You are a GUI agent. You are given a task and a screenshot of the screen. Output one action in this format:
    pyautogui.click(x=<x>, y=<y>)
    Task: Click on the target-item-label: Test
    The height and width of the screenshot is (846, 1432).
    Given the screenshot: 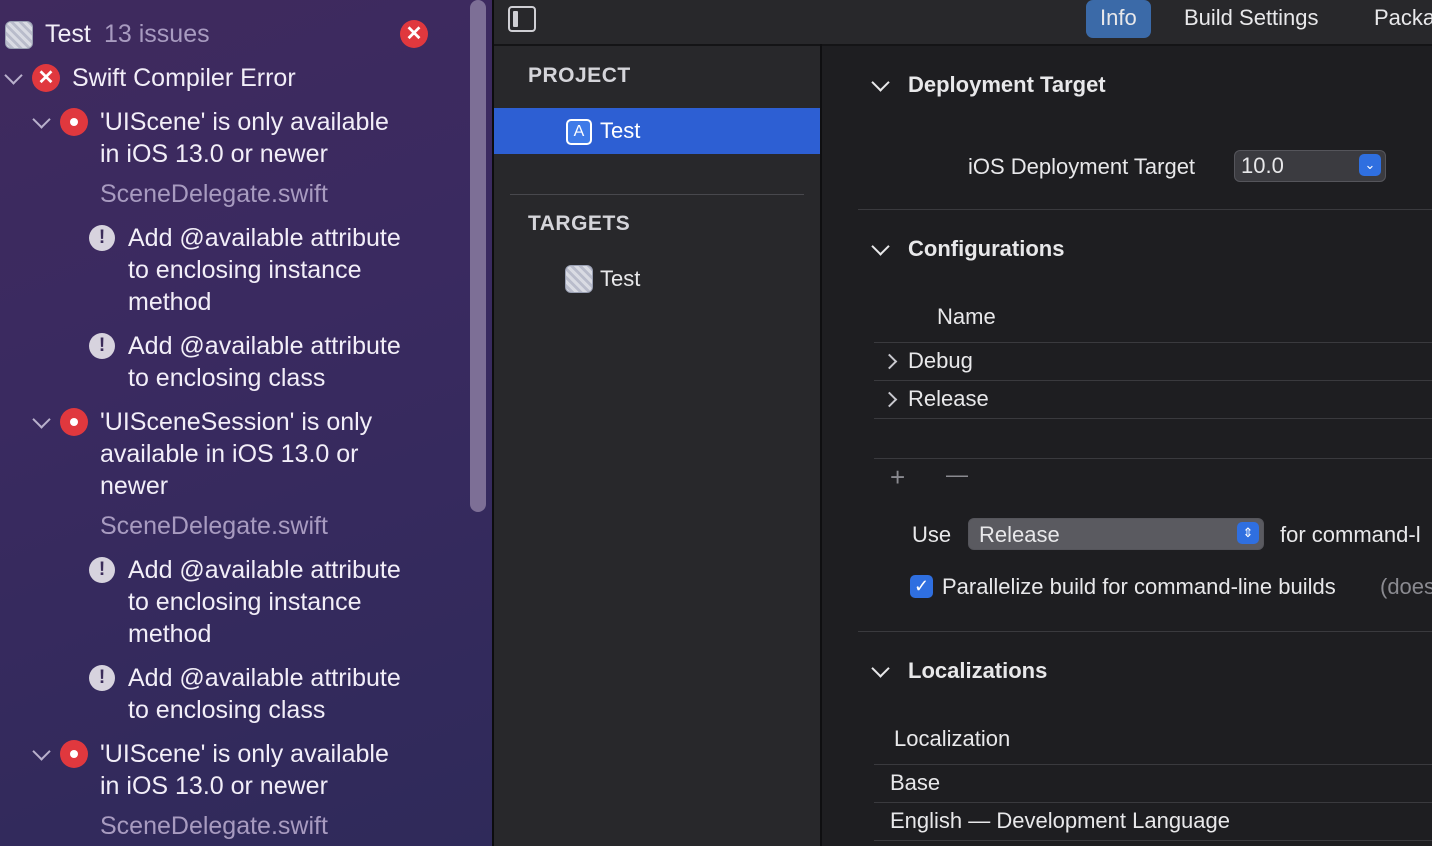 What is the action you would take?
    pyautogui.click(x=620, y=279)
    